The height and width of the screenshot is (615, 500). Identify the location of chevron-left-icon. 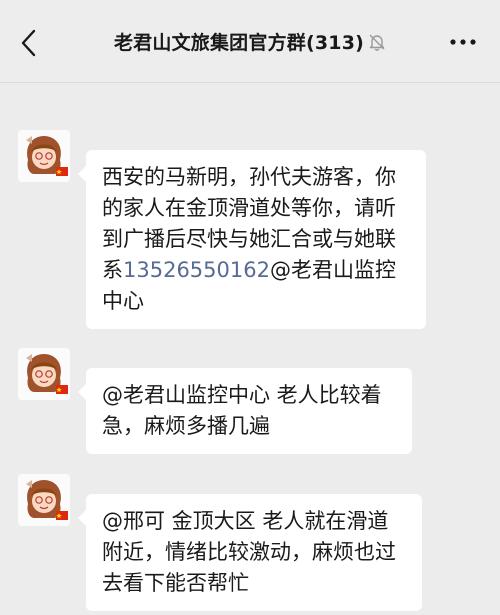
(28, 43).